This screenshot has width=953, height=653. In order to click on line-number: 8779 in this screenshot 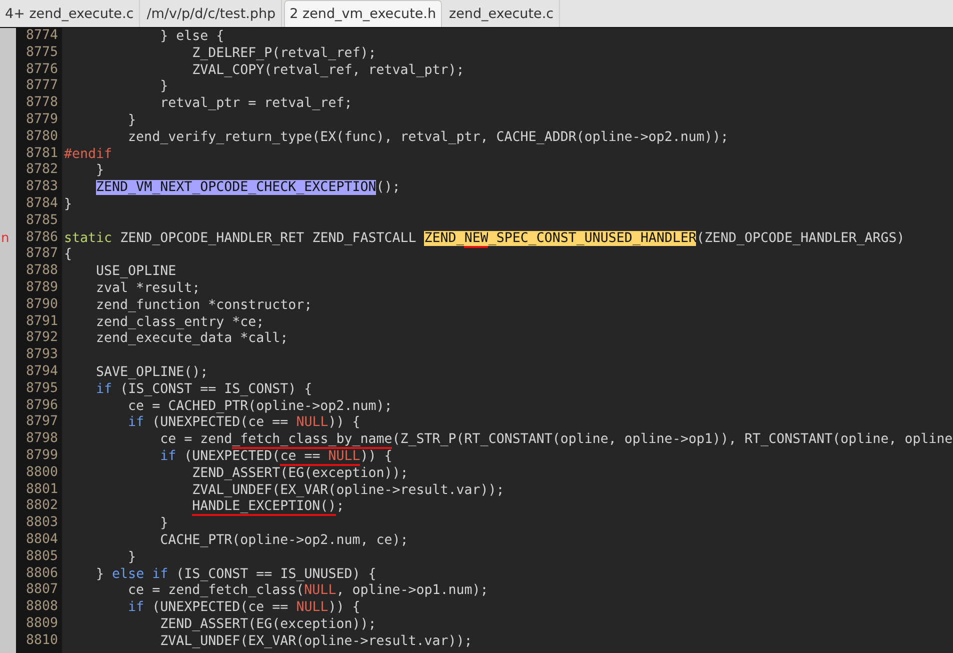, I will do `click(41, 120)`.